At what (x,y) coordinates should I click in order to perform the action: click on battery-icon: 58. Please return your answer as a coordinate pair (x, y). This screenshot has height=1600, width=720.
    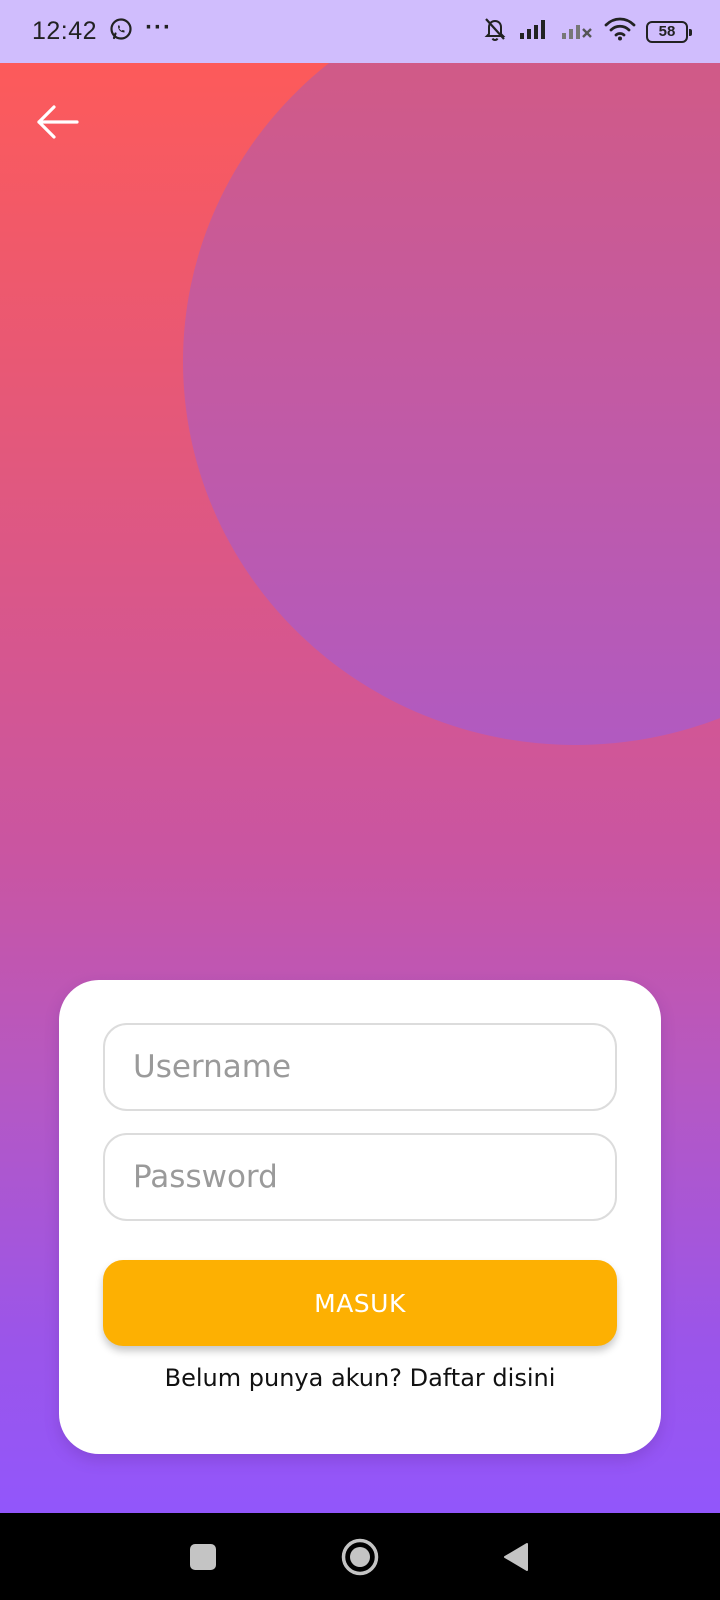
    Looking at the image, I should click on (669, 31).